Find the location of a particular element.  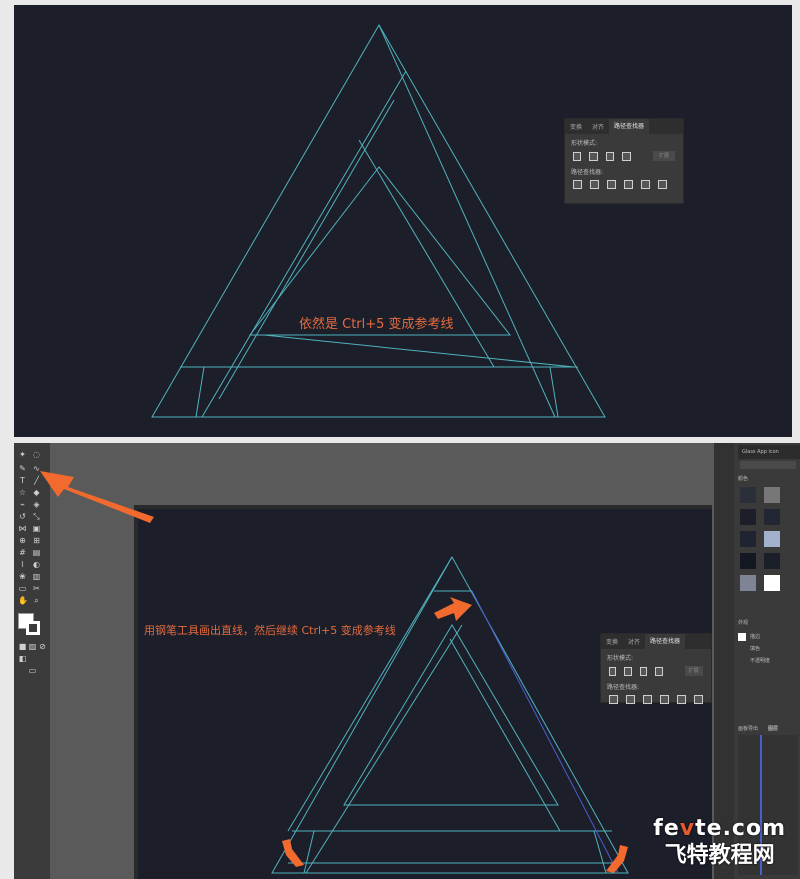

artboard-tool-icon: ▭ is located at coordinates (22, 589).